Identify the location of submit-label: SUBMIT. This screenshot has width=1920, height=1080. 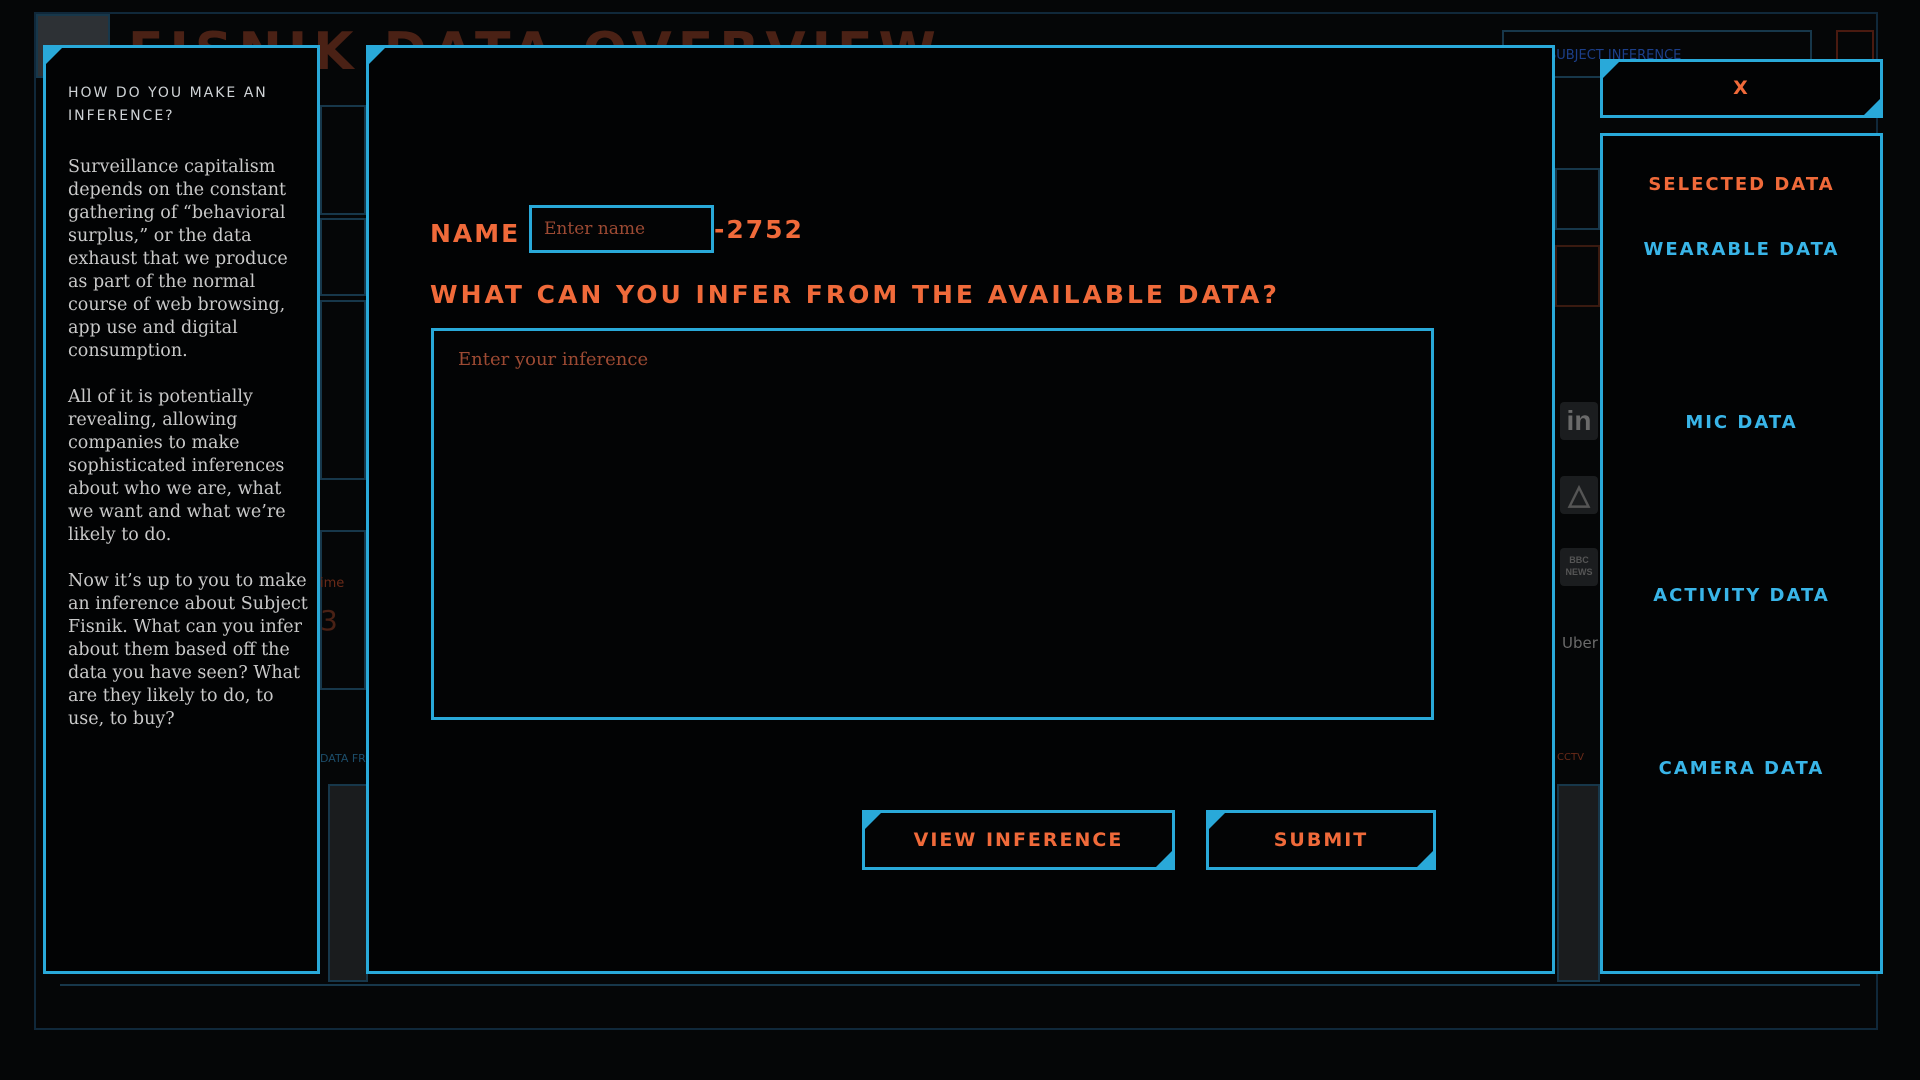
(1321, 840).